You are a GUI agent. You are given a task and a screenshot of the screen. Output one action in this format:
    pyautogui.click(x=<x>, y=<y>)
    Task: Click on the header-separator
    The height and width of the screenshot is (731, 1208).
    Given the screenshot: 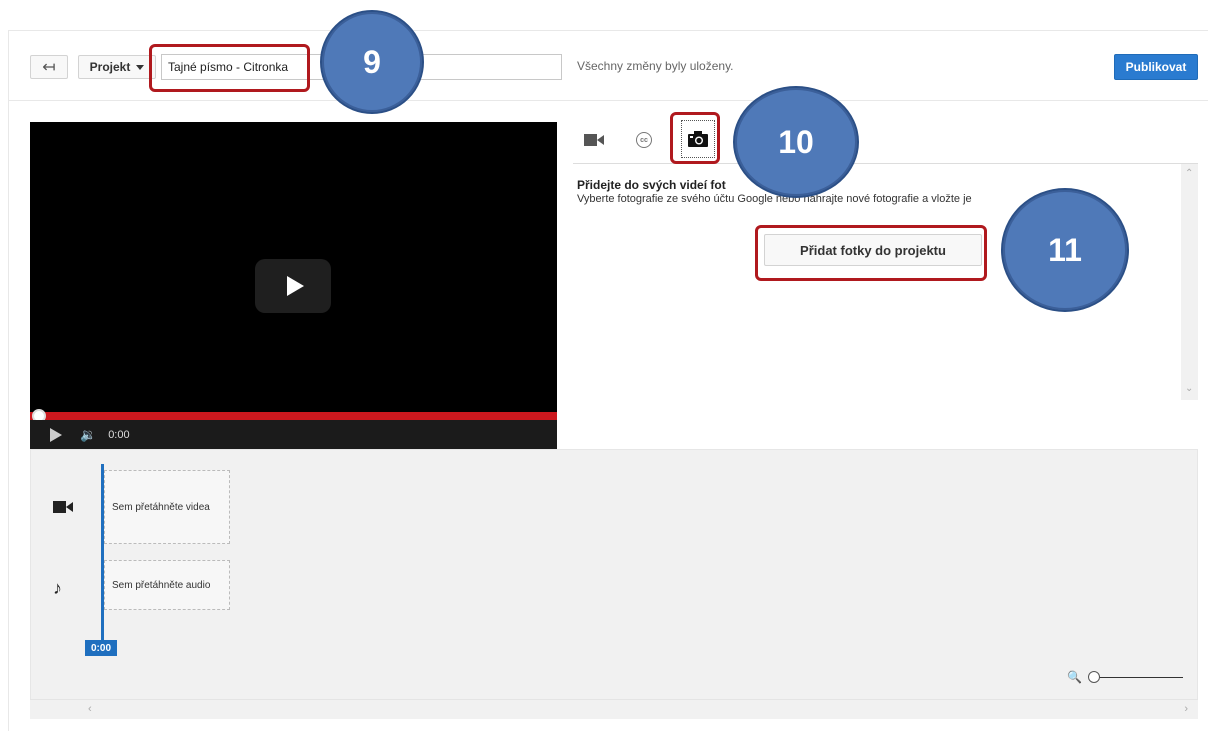 What is the action you would take?
    pyautogui.click(x=608, y=100)
    